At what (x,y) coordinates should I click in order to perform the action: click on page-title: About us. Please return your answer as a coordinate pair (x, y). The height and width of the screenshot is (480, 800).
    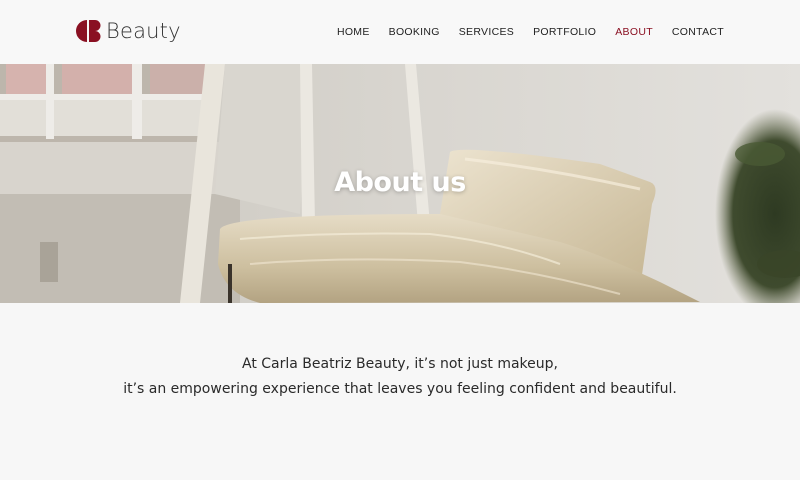
    Looking at the image, I should click on (400, 182).